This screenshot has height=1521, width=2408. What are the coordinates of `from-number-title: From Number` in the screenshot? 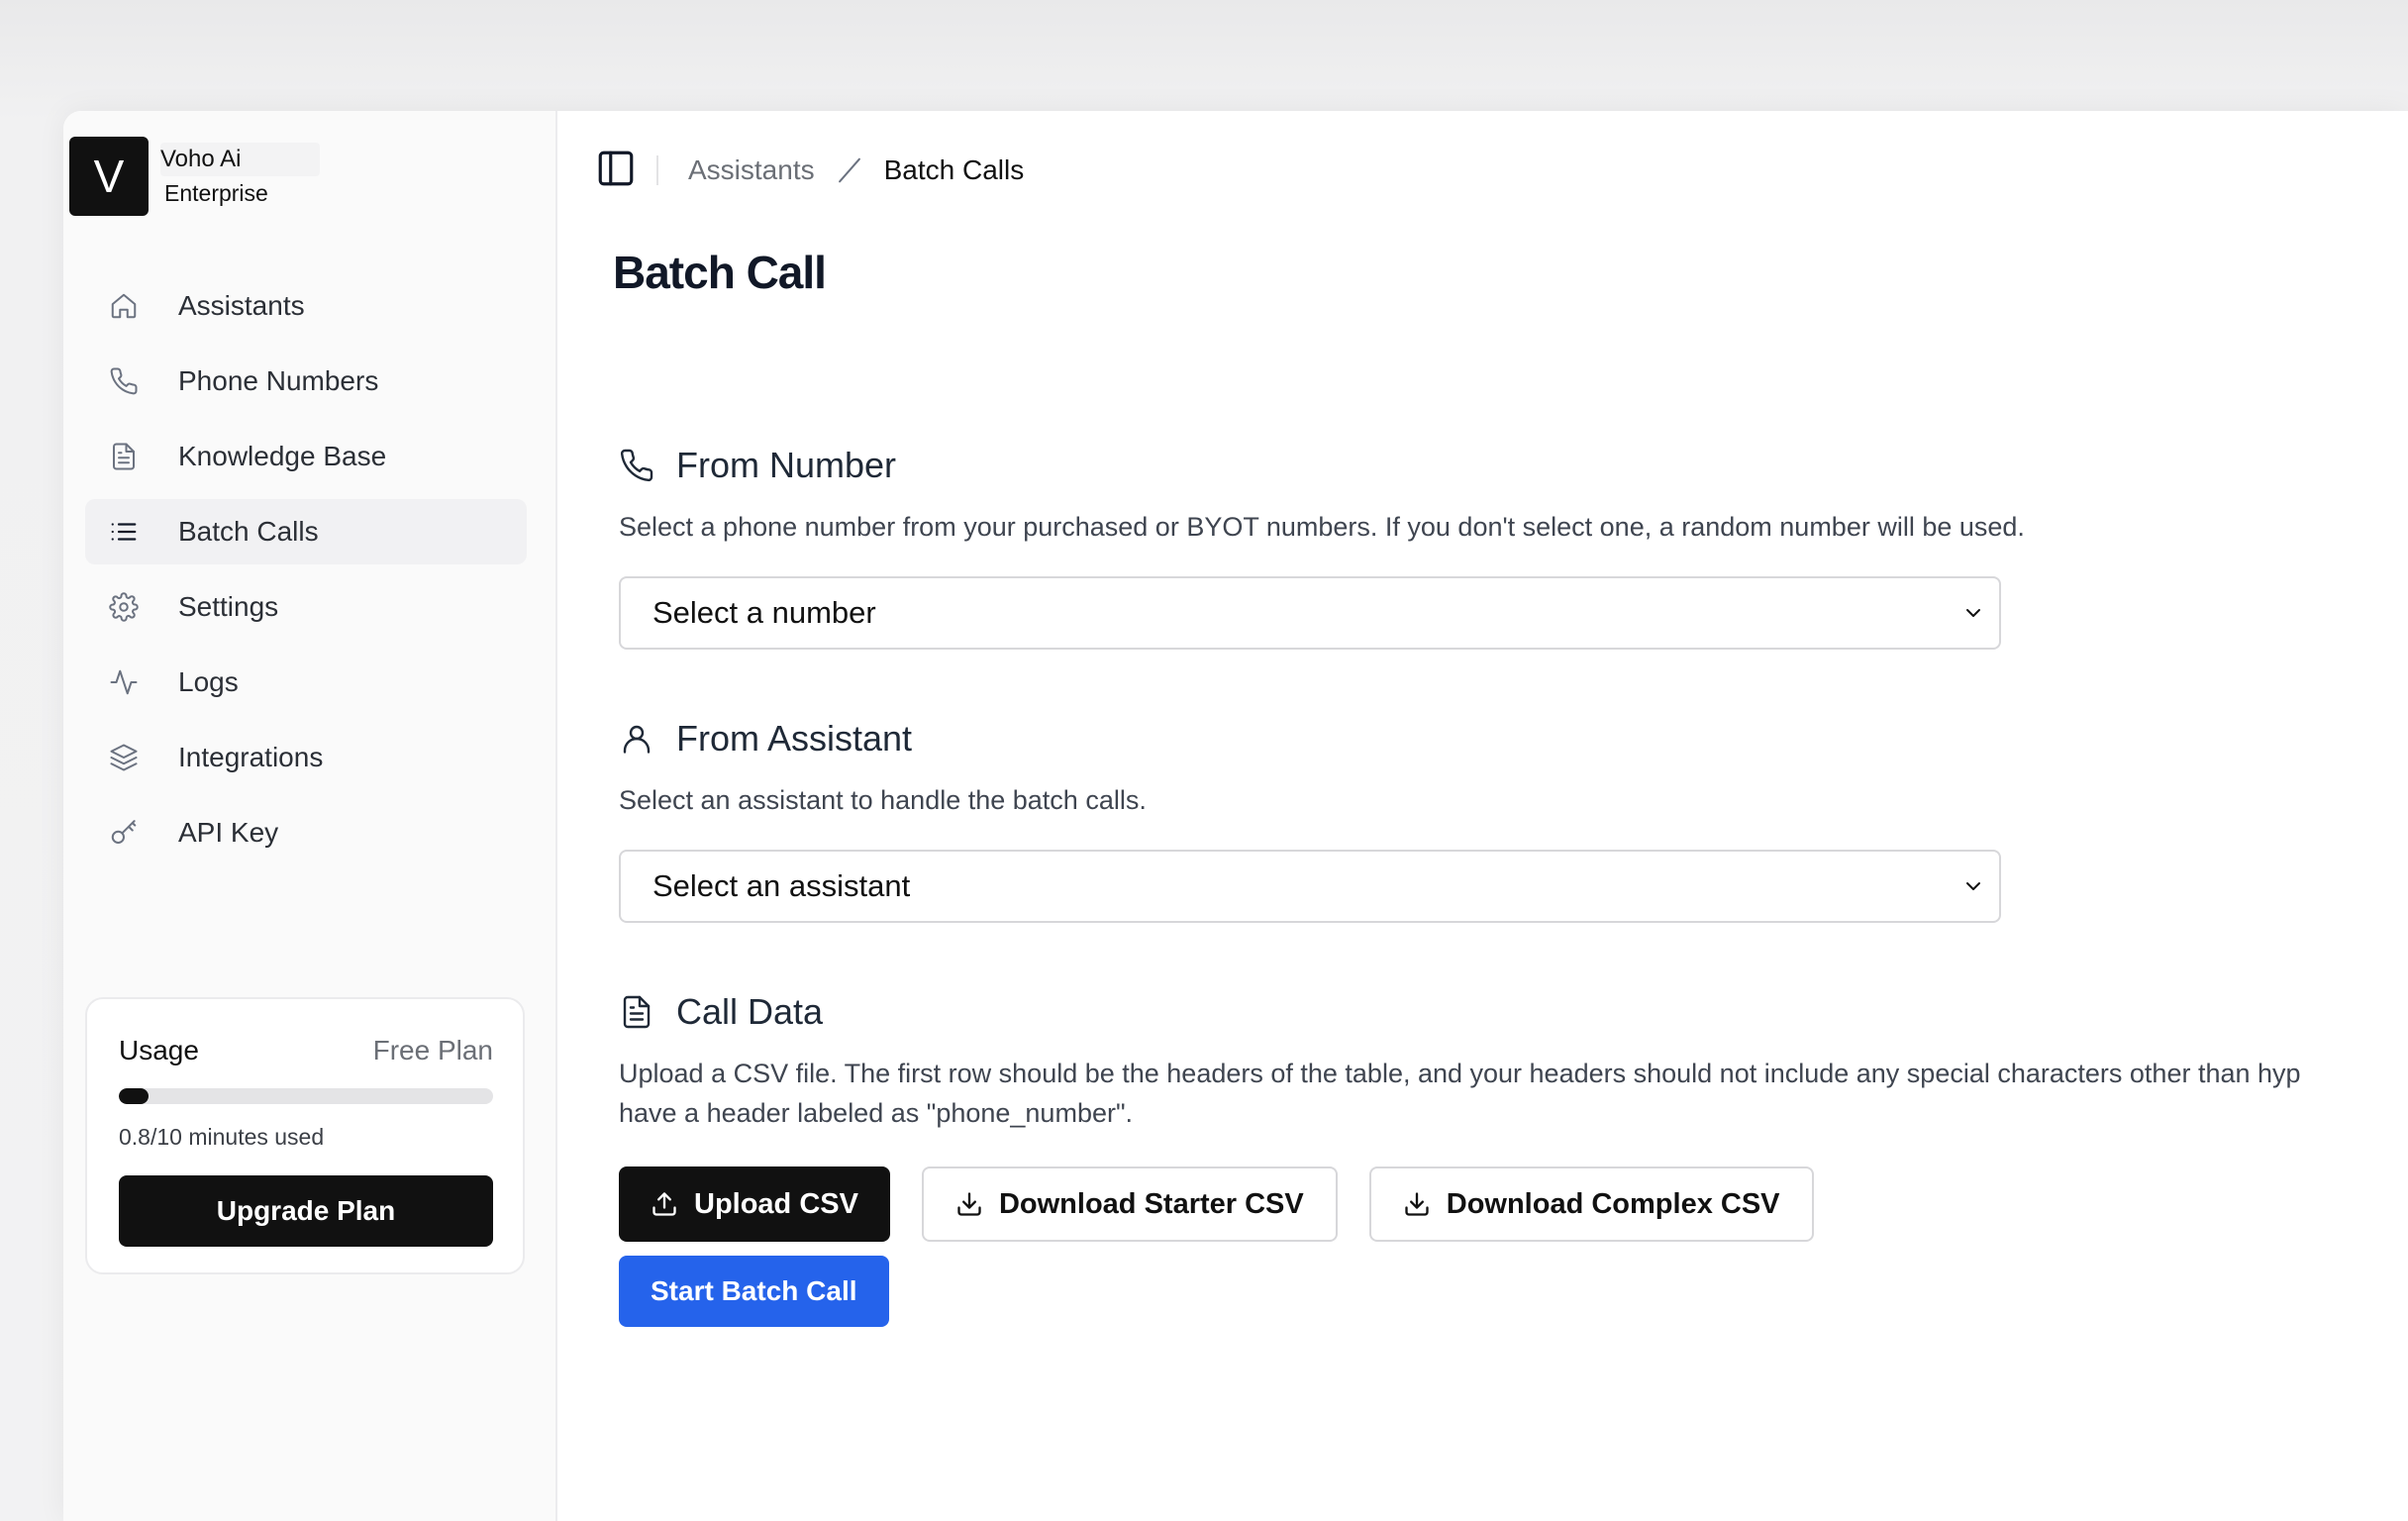 It's located at (786, 465).